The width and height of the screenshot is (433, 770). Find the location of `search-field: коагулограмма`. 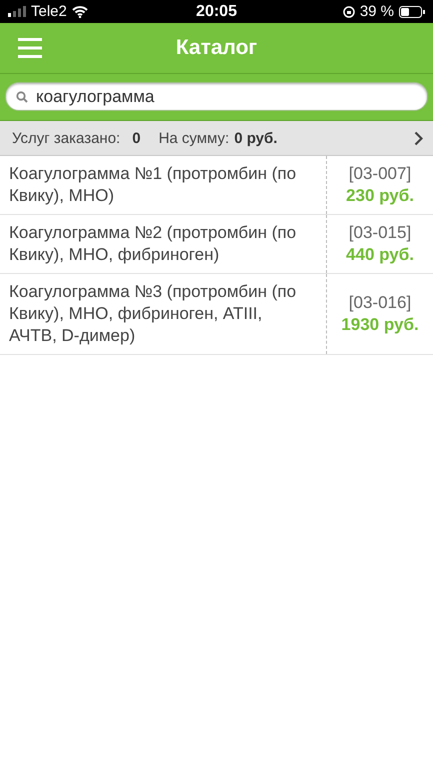

search-field: коагулограмма is located at coordinates (216, 96).